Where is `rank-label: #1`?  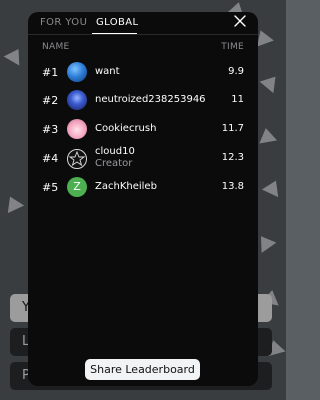
rank-label: #1 is located at coordinates (50, 72).